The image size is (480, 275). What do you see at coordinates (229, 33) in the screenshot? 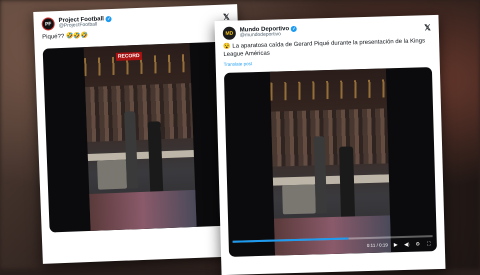
I see `avatar: MD` at bounding box center [229, 33].